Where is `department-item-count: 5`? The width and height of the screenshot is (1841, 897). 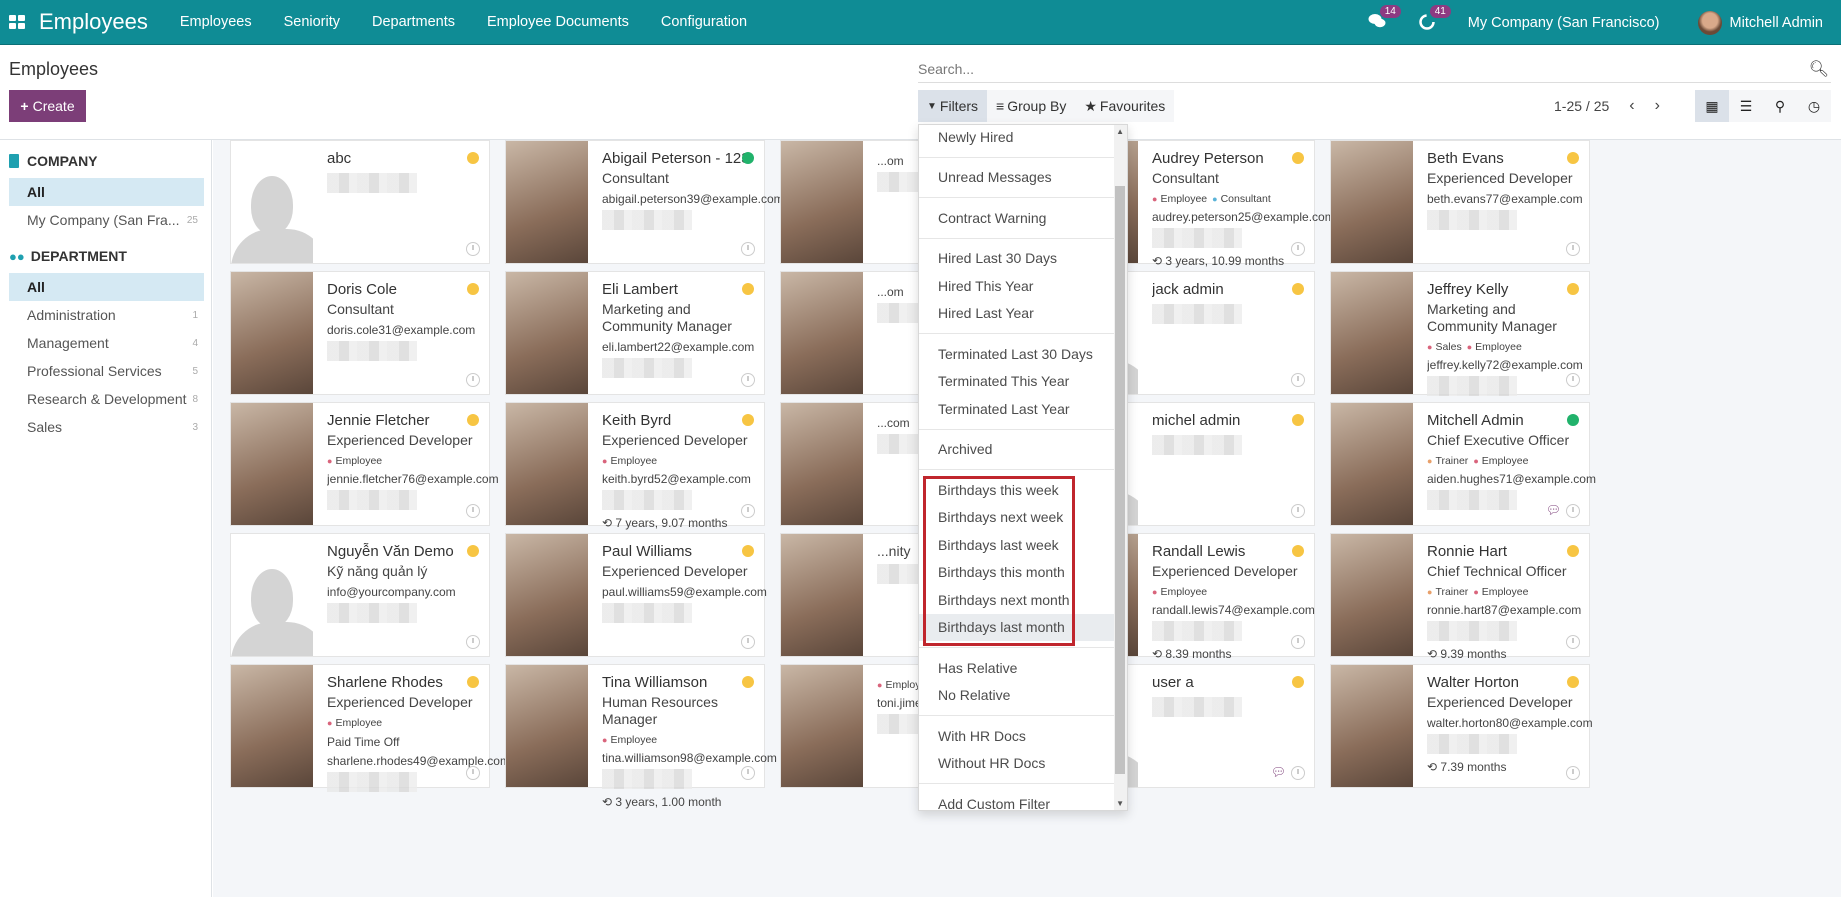 department-item-count: 5 is located at coordinates (195, 371).